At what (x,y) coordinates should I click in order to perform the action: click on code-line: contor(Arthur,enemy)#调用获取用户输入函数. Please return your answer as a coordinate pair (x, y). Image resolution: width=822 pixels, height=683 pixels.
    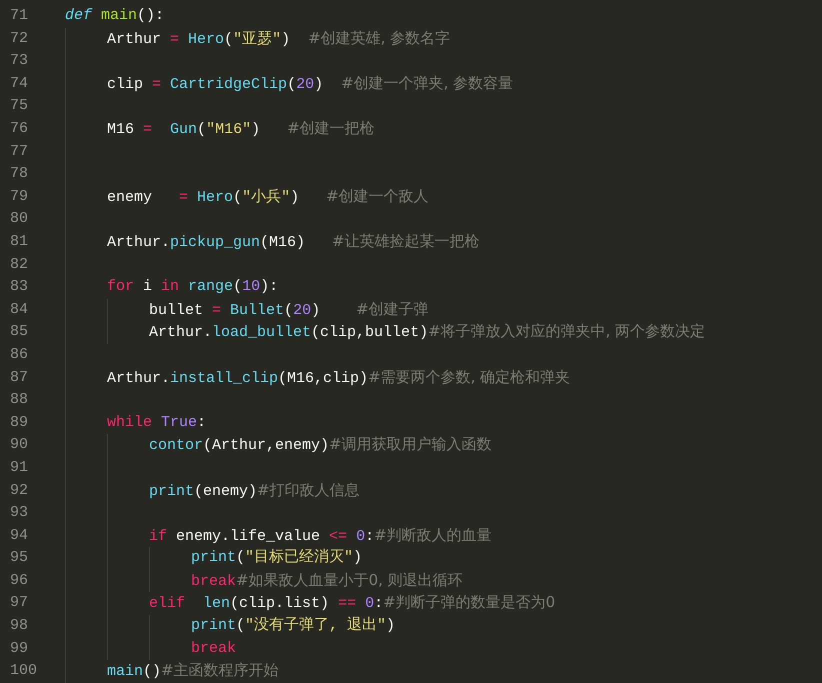
    Looking at the image, I should click on (320, 445).